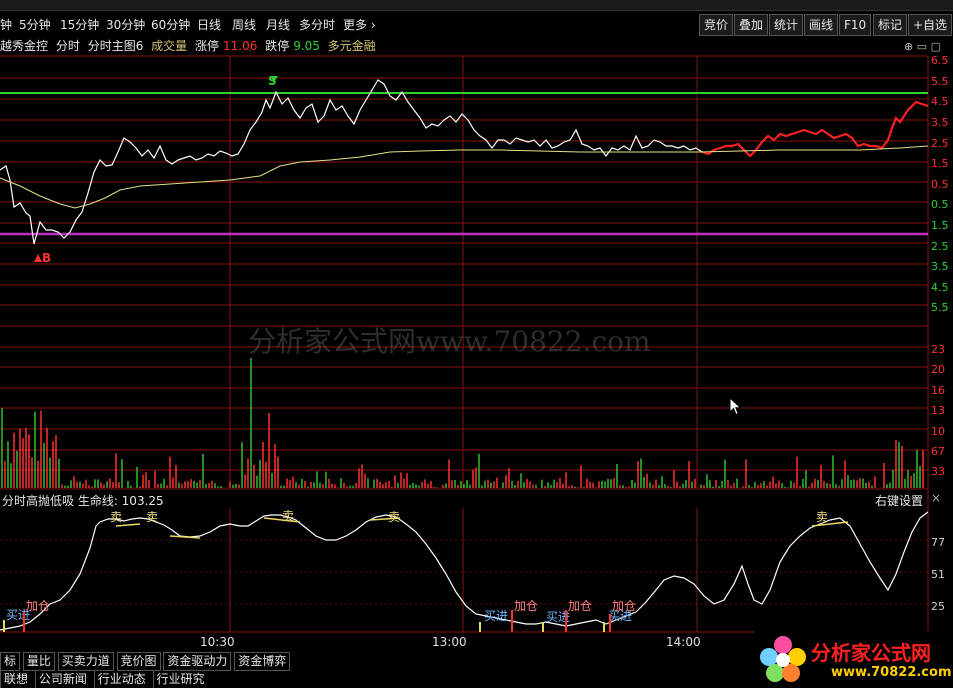 The height and width of the screenshot is (688, 953). Describe the element at coordinates (938, 574) in the screenshot. I see `indicator-axis-label: 51` at that location.